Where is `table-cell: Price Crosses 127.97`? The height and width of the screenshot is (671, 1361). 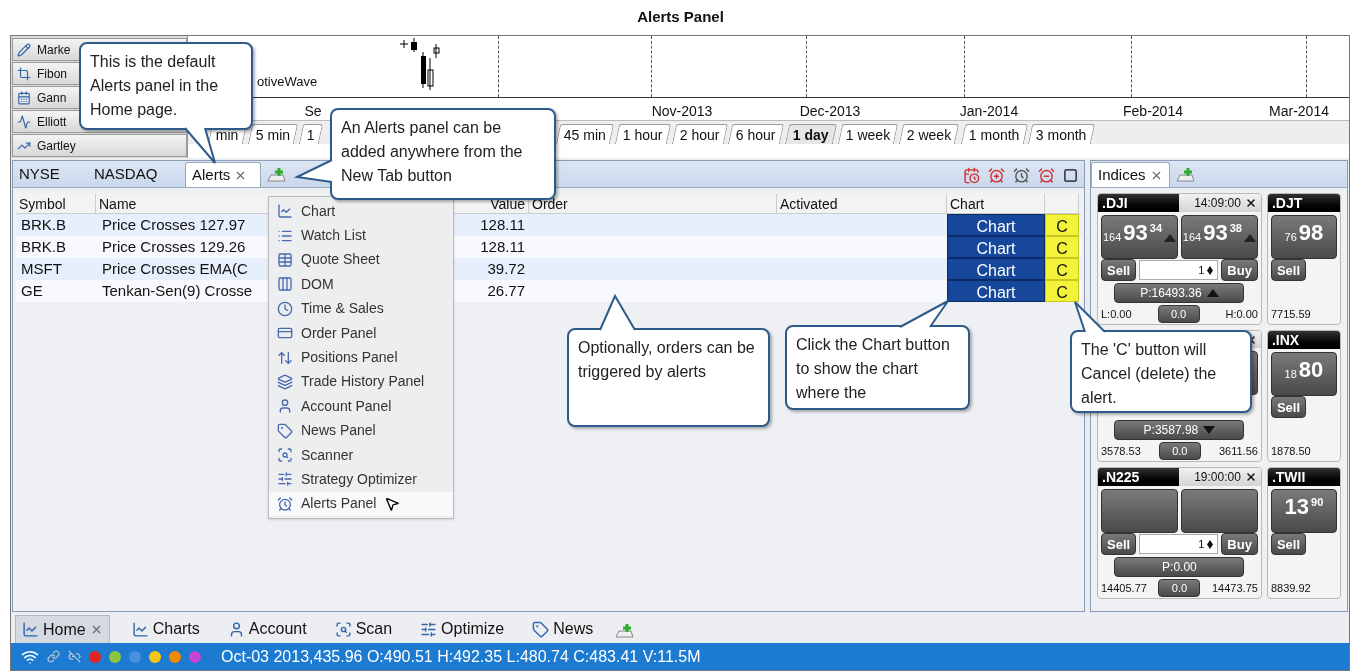 table-cell: Price Crosses 127.97 is located at coordinates (174, 224).